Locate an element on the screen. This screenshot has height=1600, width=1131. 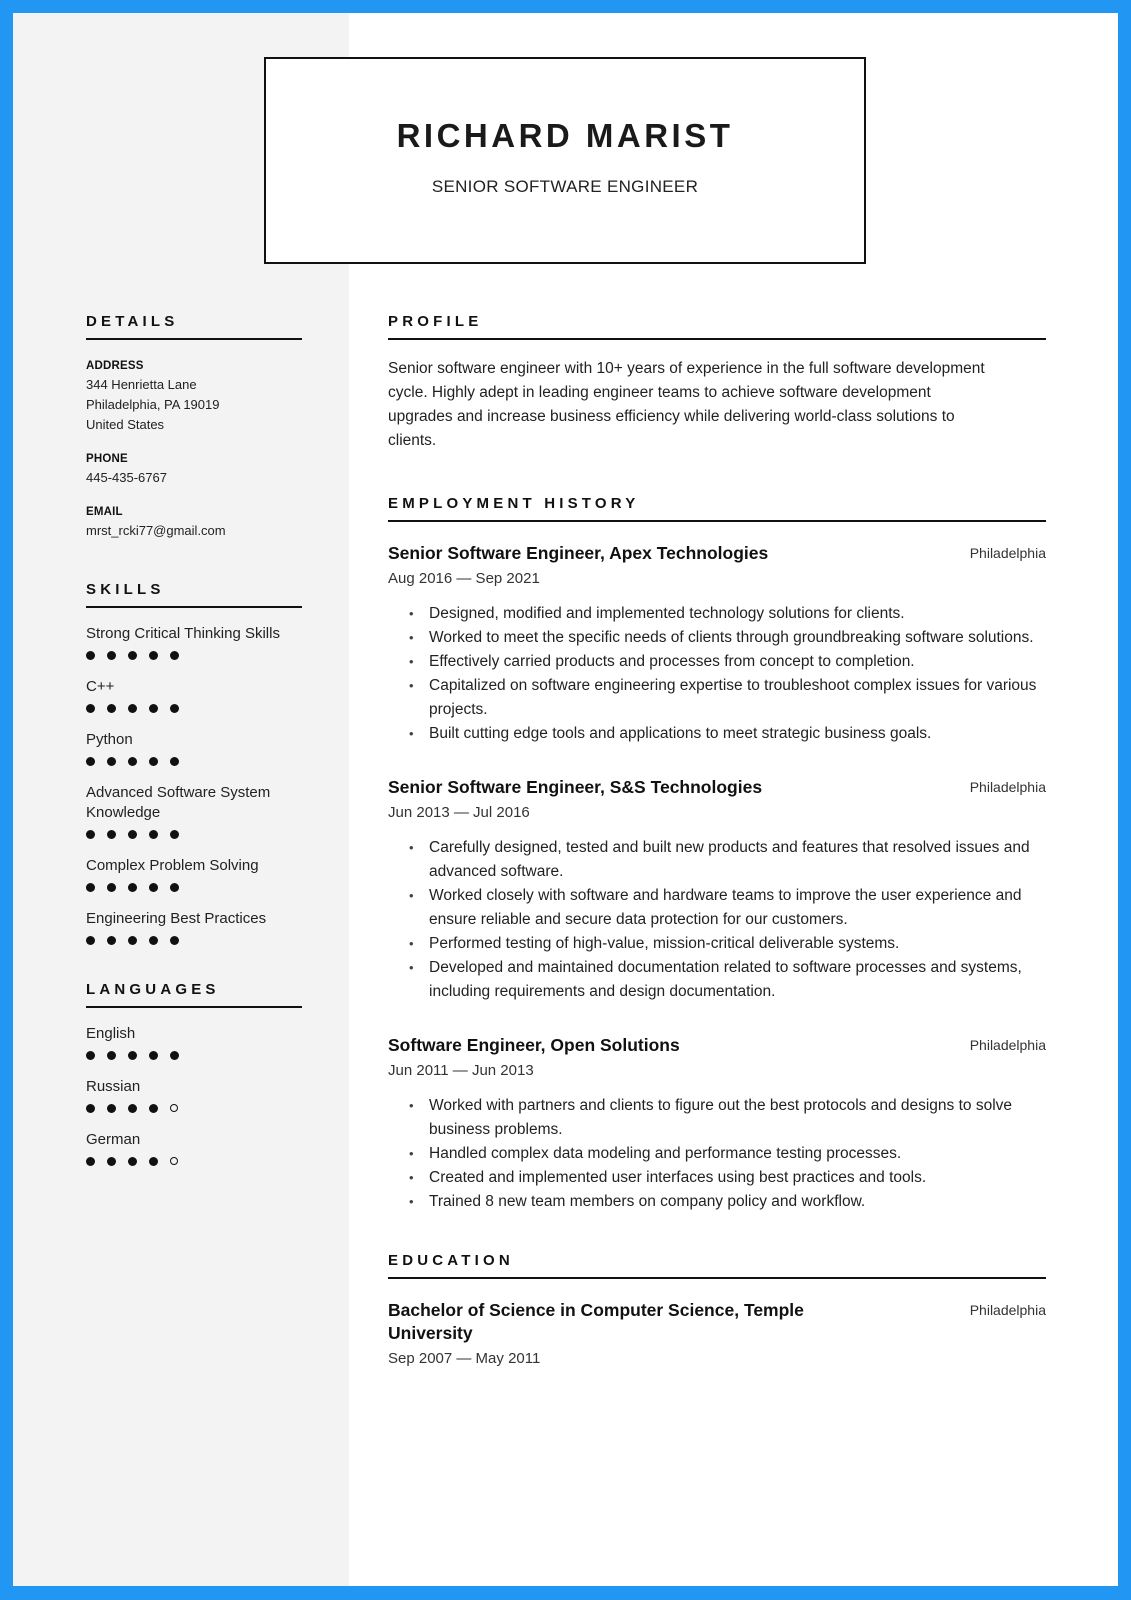
skill-item-label: C++ is located at coordinates (100, 686).